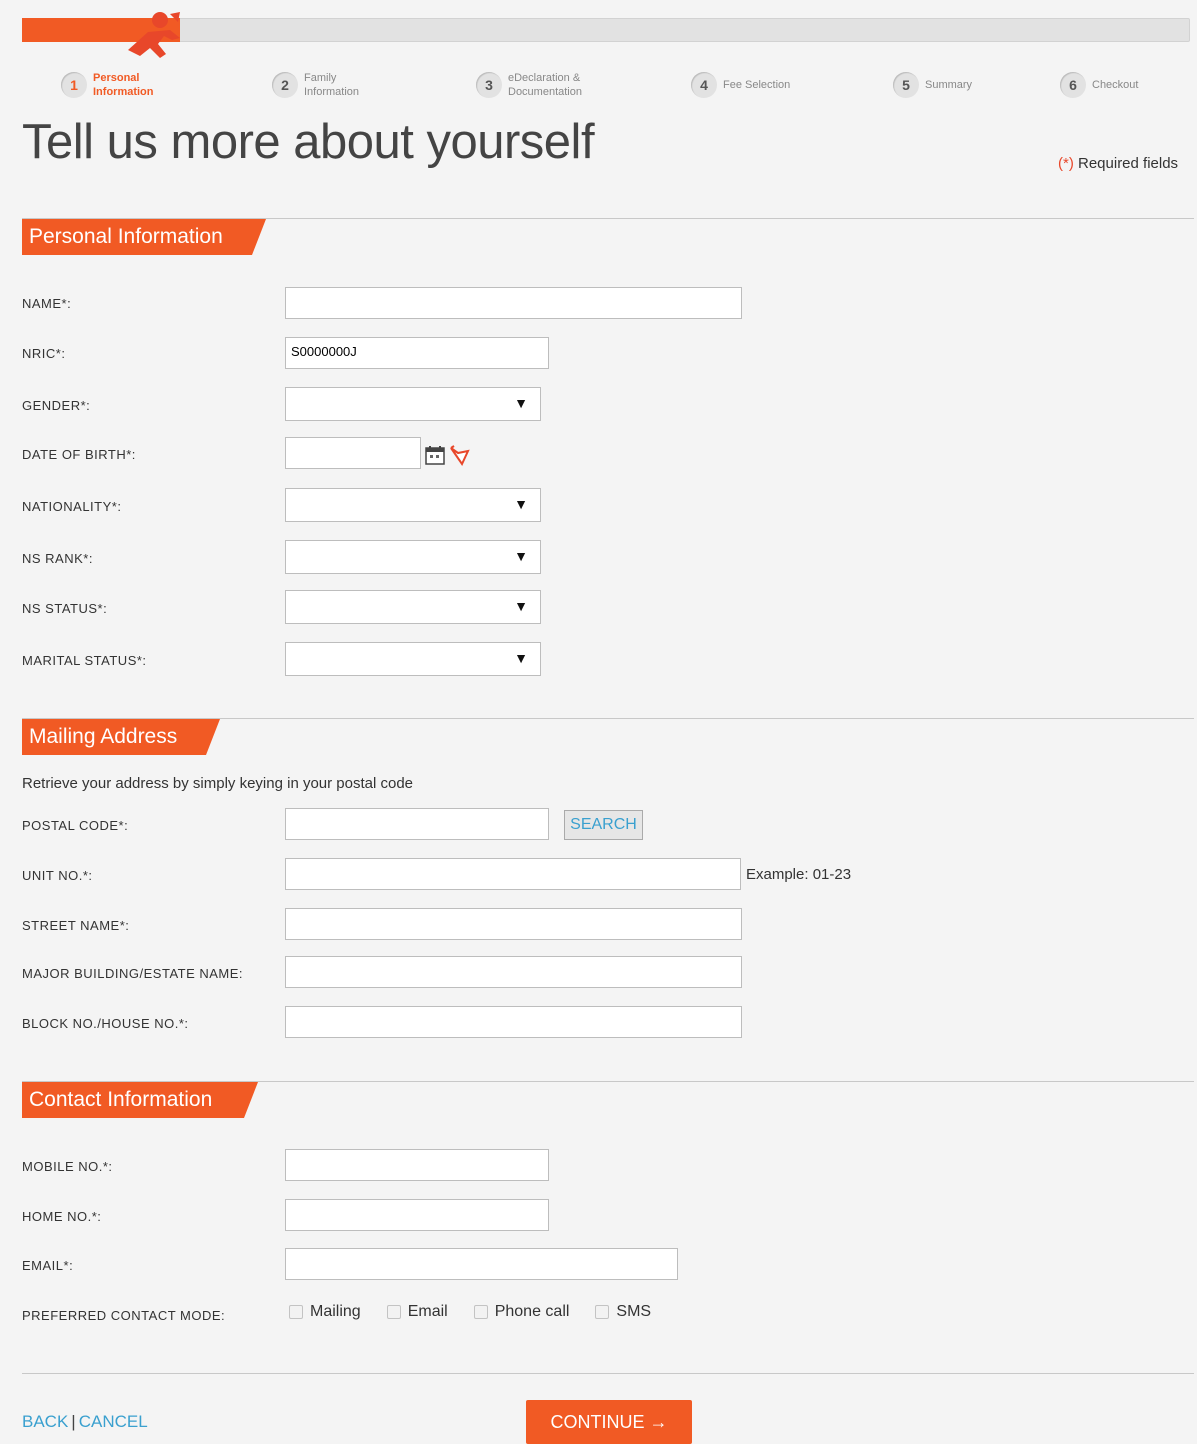  I want to click on mobile-no-label: MOBILE NO.*:, so click(67, 1166).